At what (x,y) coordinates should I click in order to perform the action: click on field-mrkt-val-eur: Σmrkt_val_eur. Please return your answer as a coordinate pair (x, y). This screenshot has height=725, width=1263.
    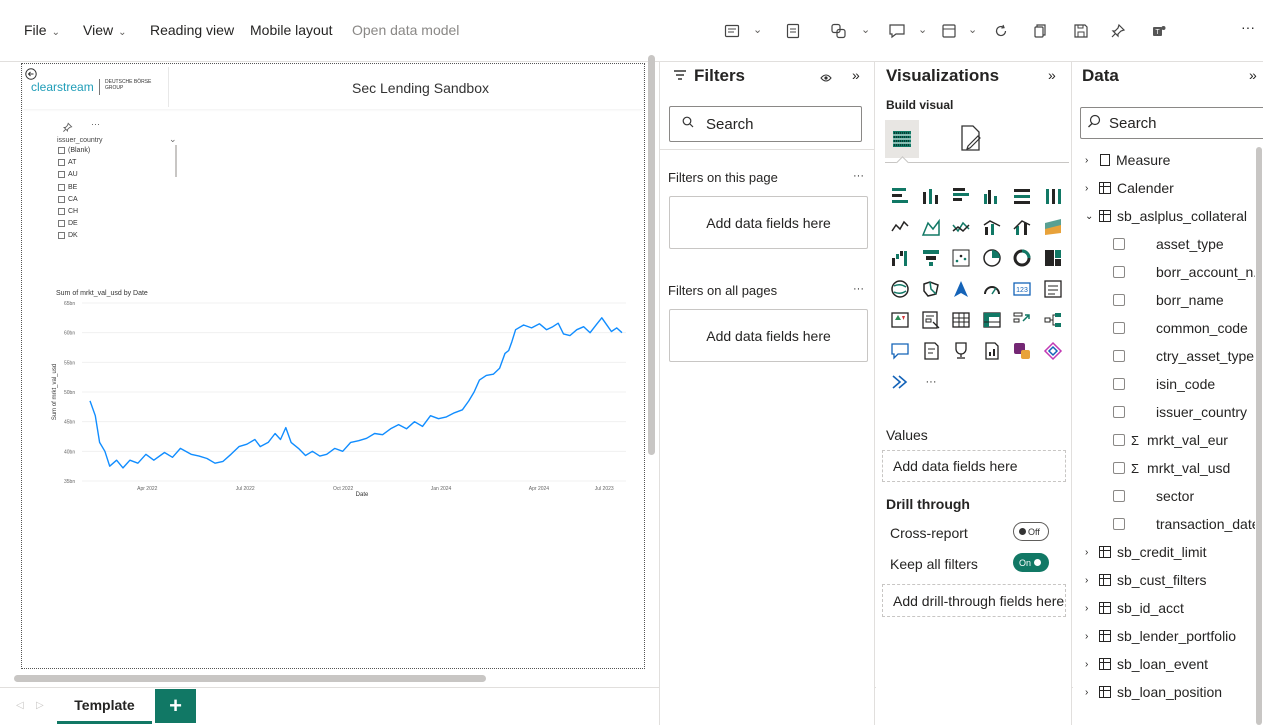
    Looking at the image, I should click on (1170, 440).